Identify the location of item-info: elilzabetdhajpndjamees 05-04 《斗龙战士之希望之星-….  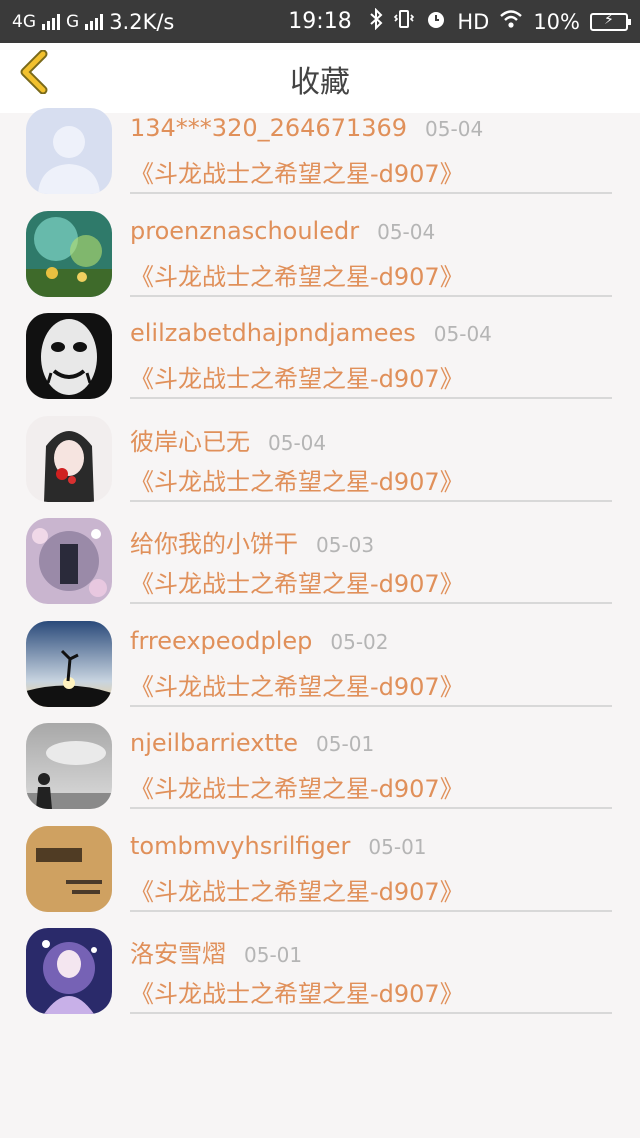
(371, 359).